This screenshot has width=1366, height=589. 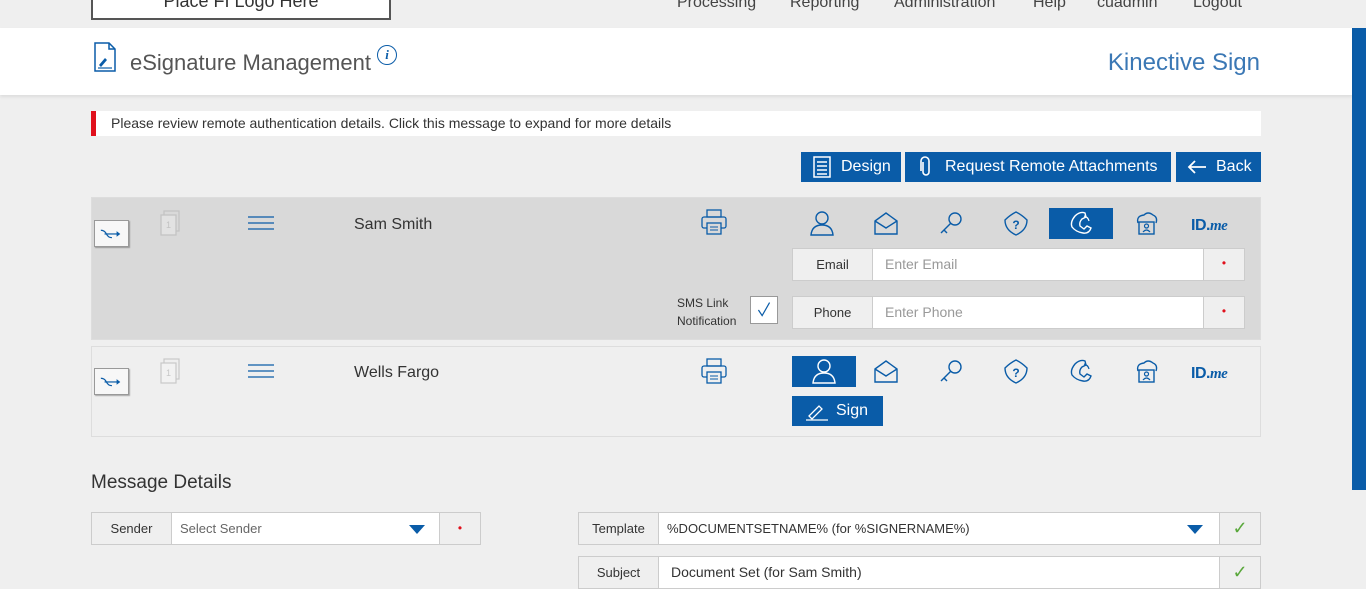 I want to click on template-label: Template, so click(x=618, y=528).